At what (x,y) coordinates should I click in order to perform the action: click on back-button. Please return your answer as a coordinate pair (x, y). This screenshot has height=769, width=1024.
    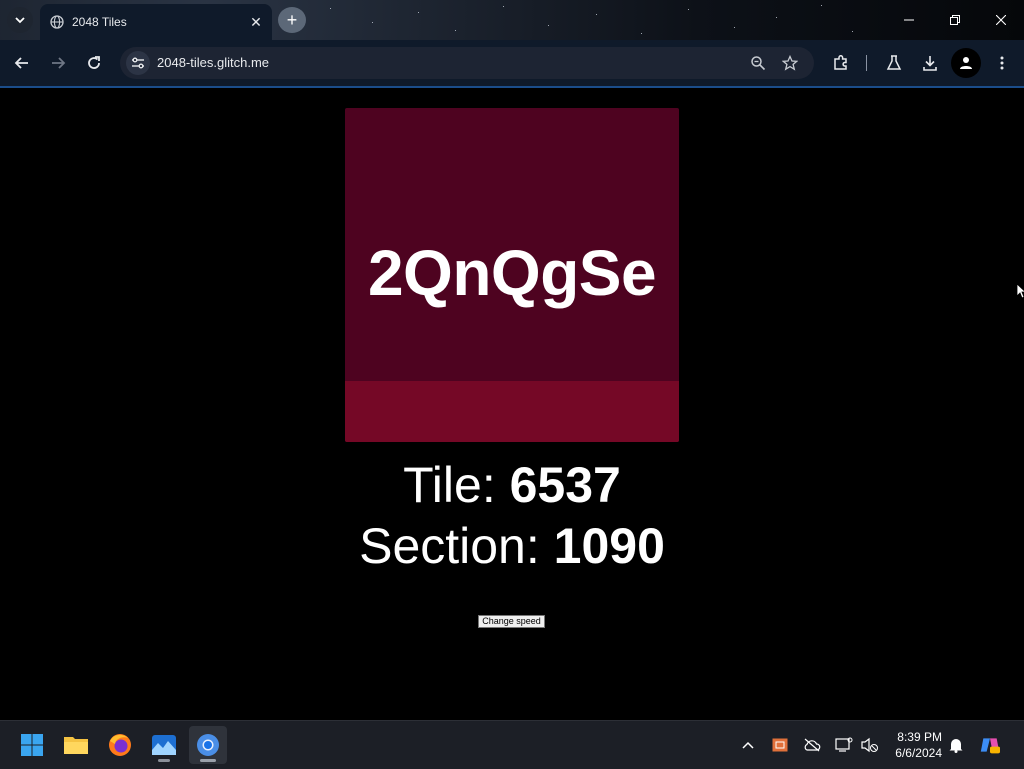
    Looking at the image, I should click on (22, 63).